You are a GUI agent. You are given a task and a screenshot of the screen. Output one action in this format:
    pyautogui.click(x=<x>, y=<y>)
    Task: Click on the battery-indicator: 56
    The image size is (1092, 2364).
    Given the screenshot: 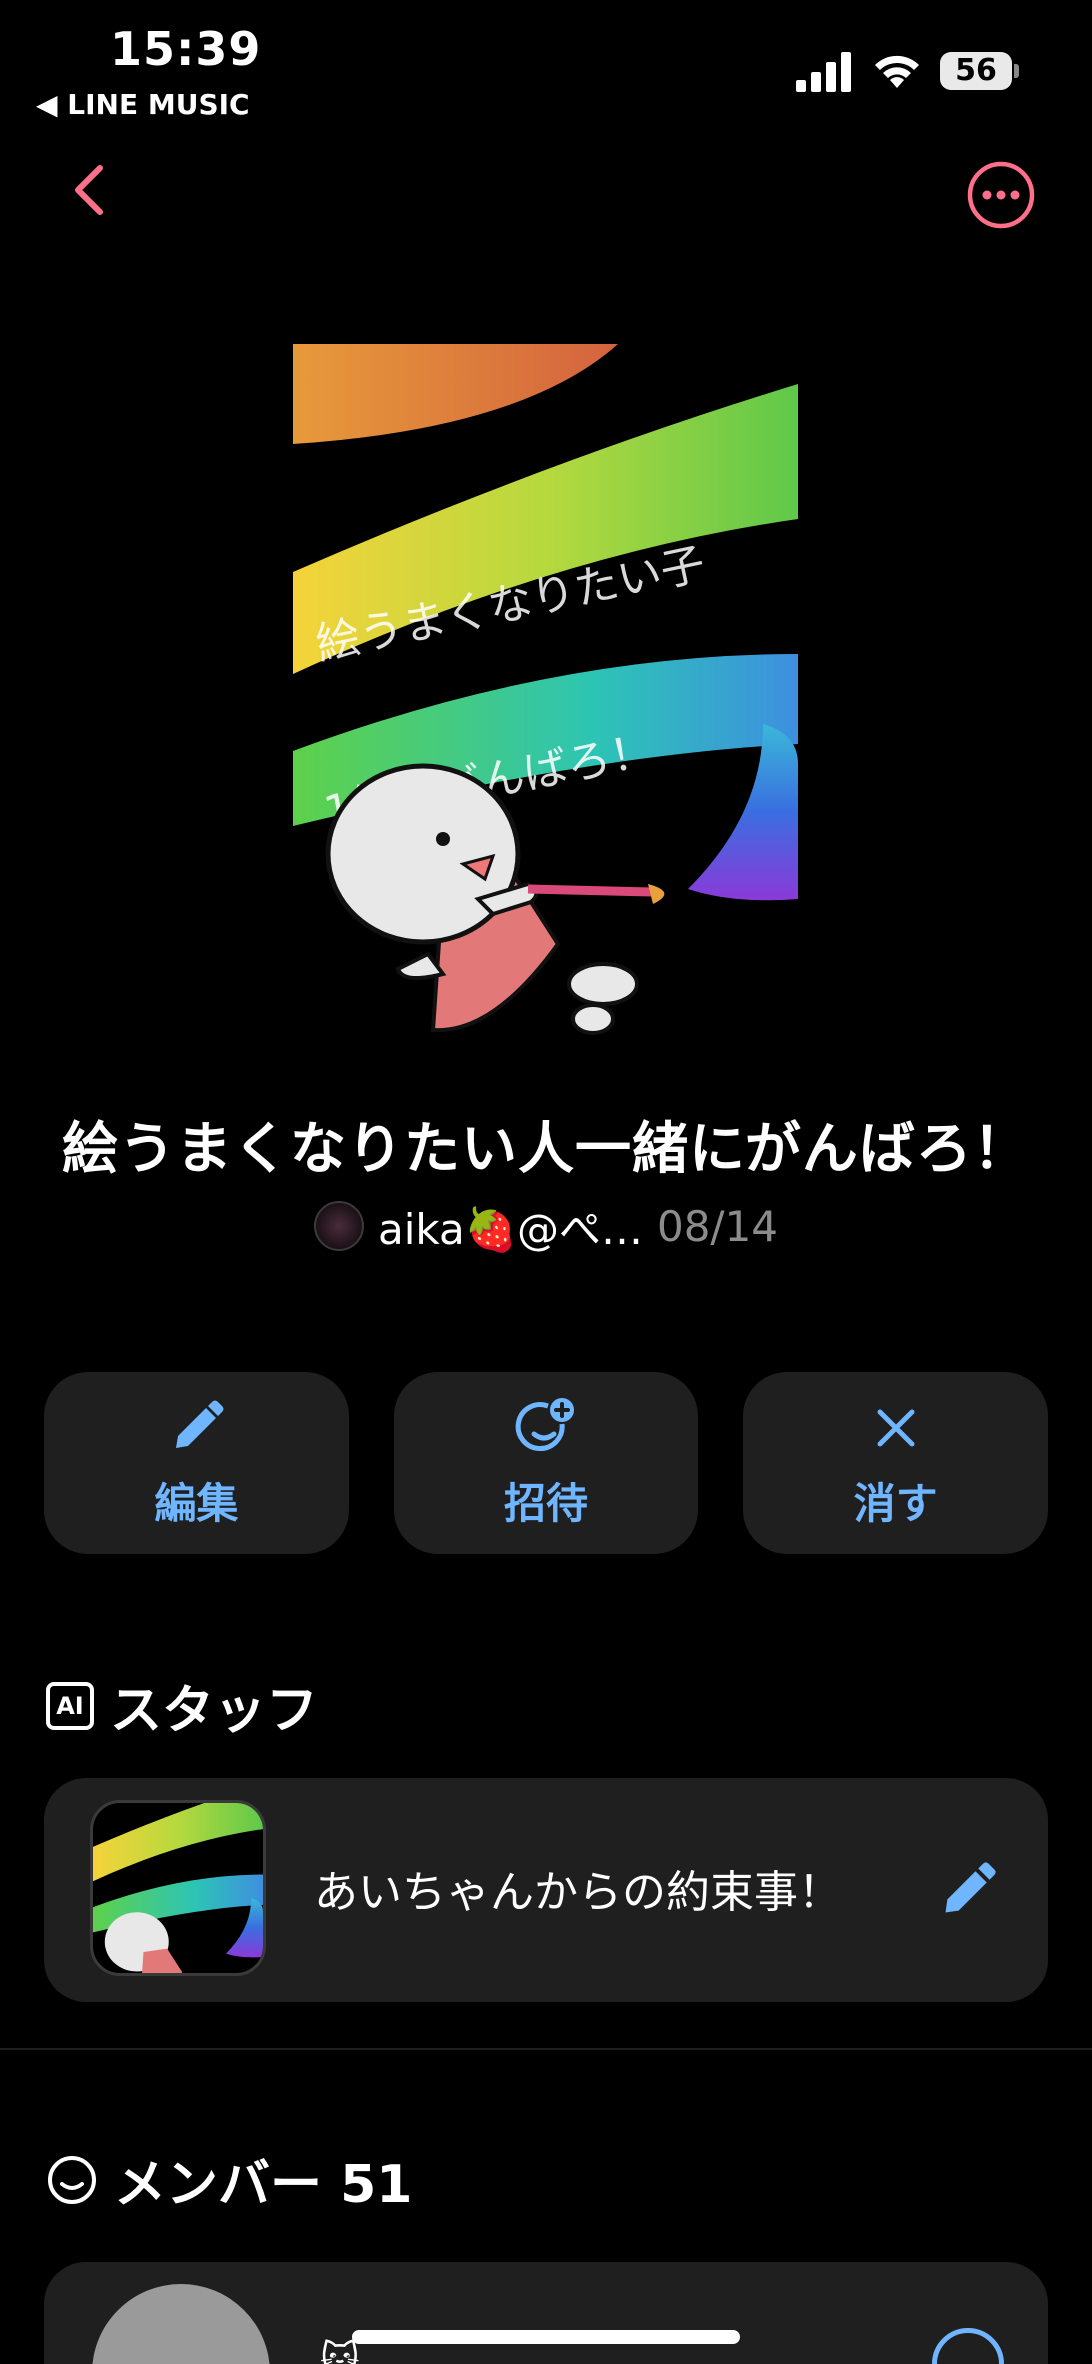 What is the action you would take?
    pyautogui.click(x=976, y=71)
    